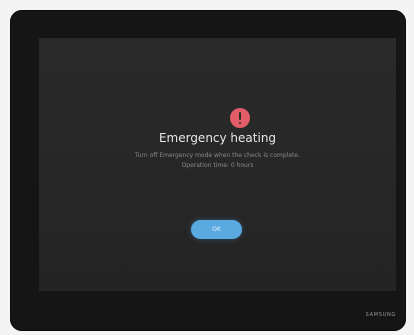 The height and width of the screenshot is (335, 414). I want to click on dialog-message-line-2: Operation time: 0 hours, so click(217, 165).